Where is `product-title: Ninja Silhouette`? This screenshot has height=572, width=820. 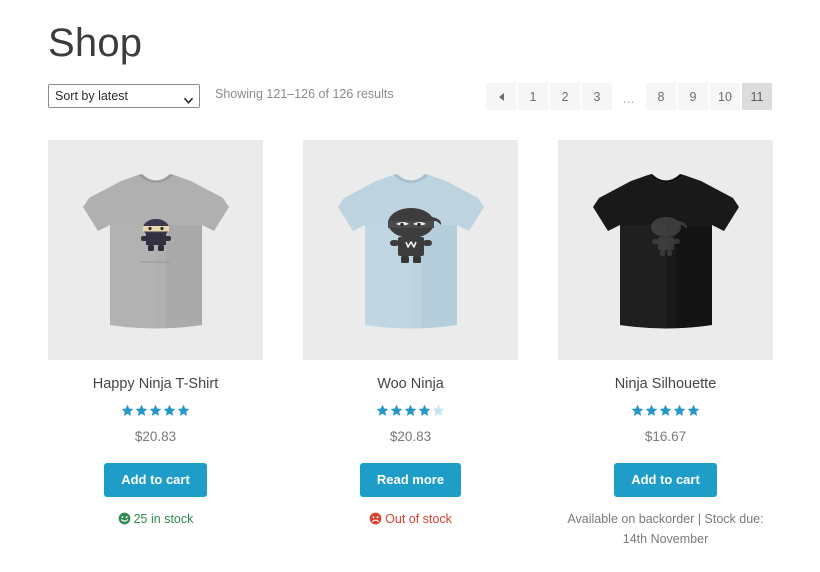 product-title: Ninja Silhouette is located at coordinates (665, 384).